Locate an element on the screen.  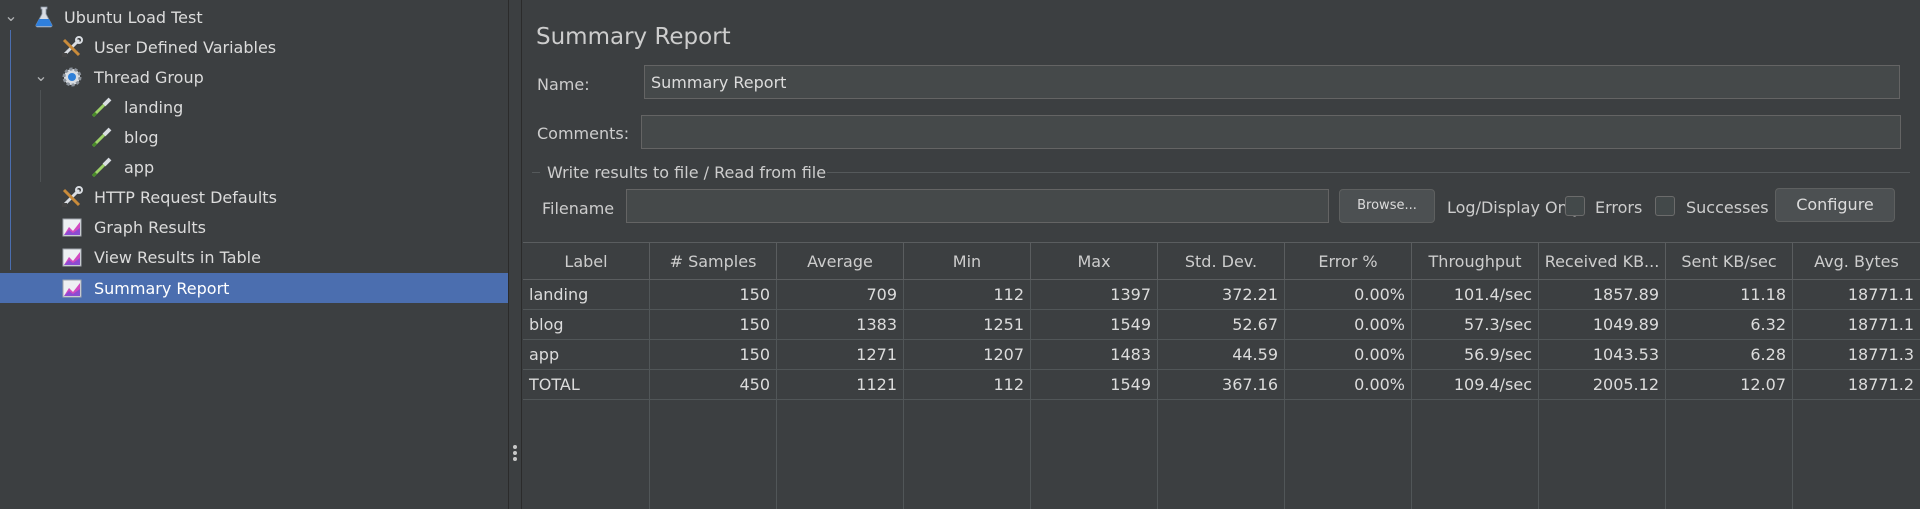
table-cell: 52.67 is located at coordinates (1221, 325).